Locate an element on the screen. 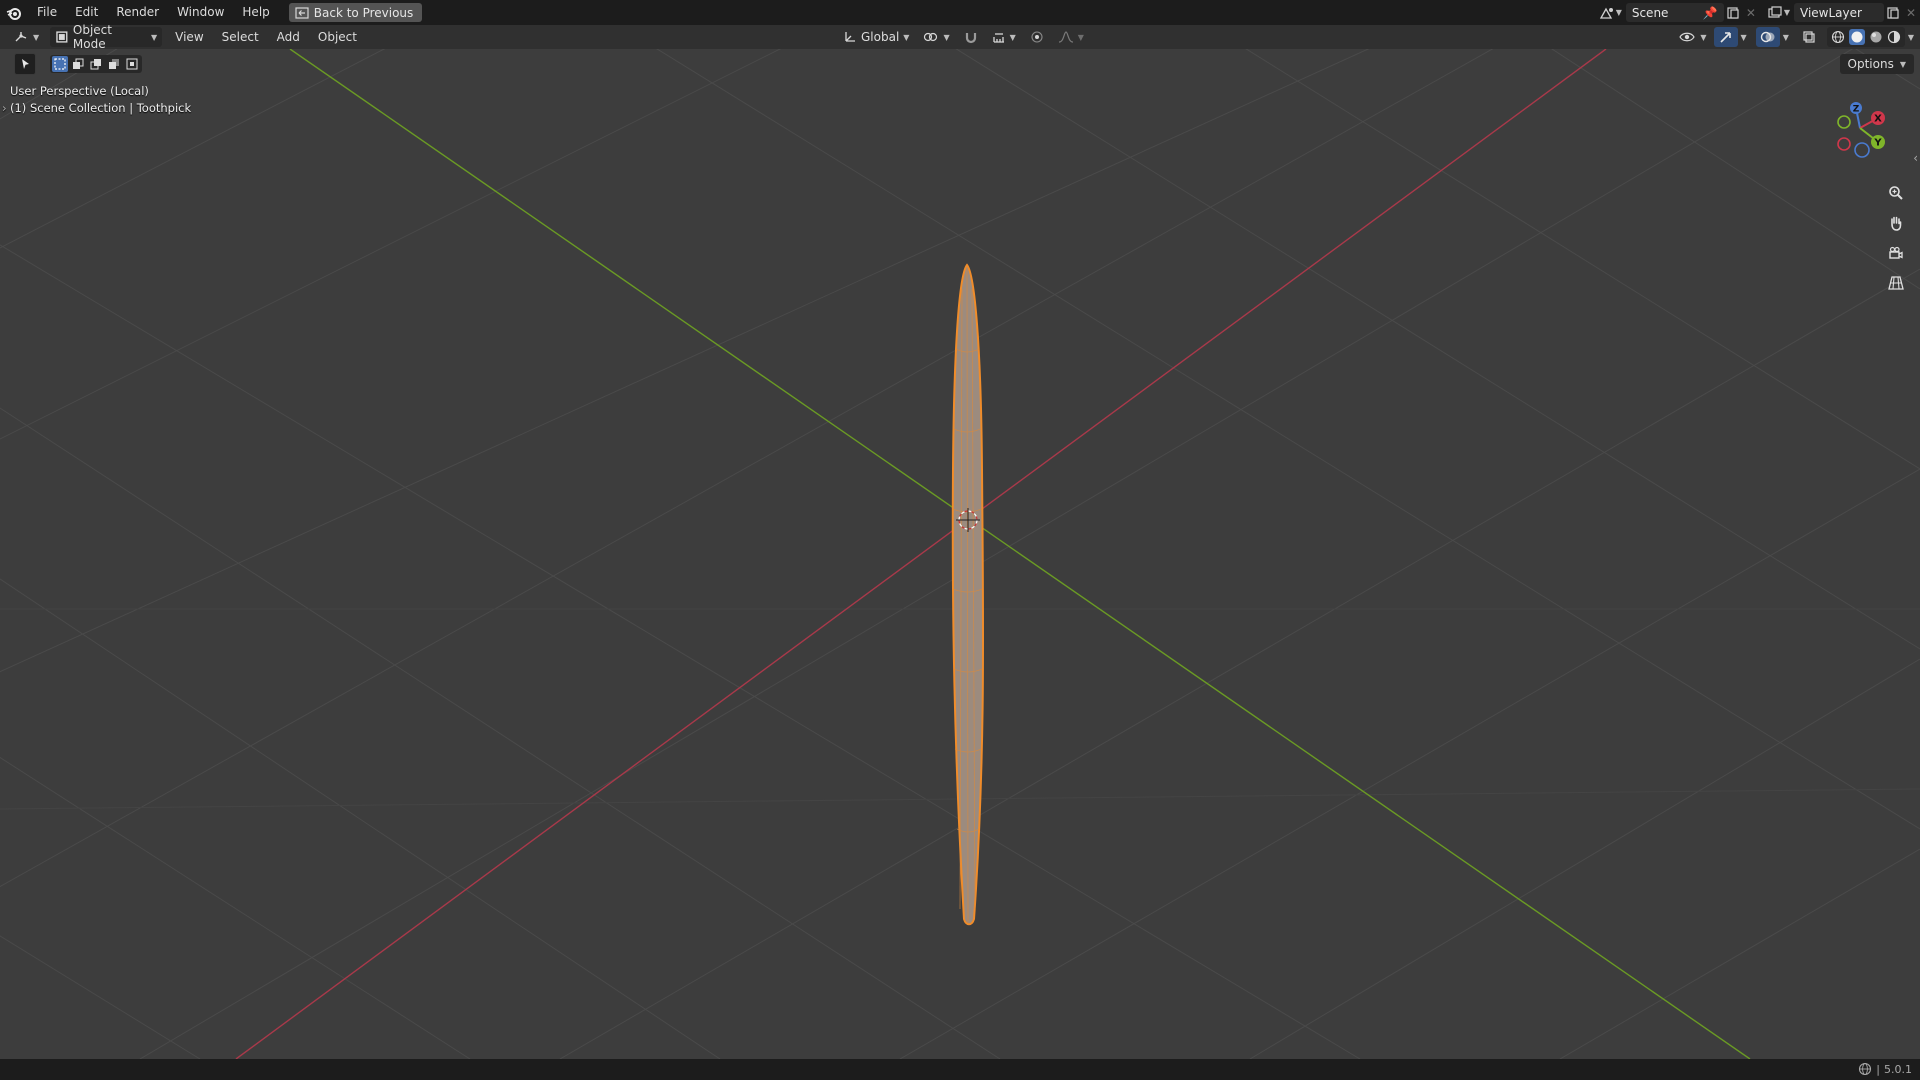 This screenshot has width=1920, height=1080. object-mode-dropdown: Object Mode ▼ is located at coordinates (106, 37).